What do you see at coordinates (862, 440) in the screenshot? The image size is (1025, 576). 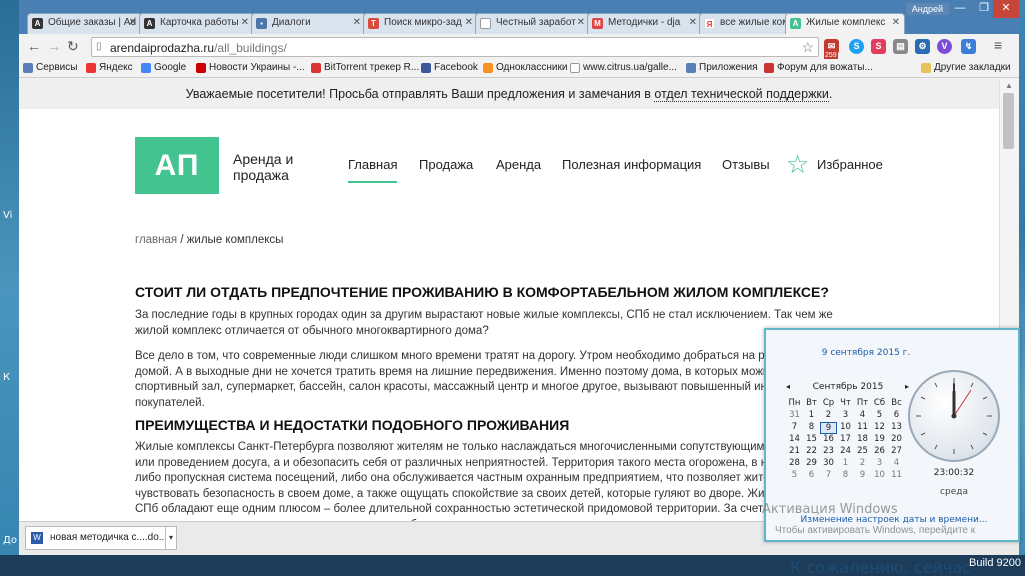 I see `calendar-day: 18` at bounding box center [862, 440].